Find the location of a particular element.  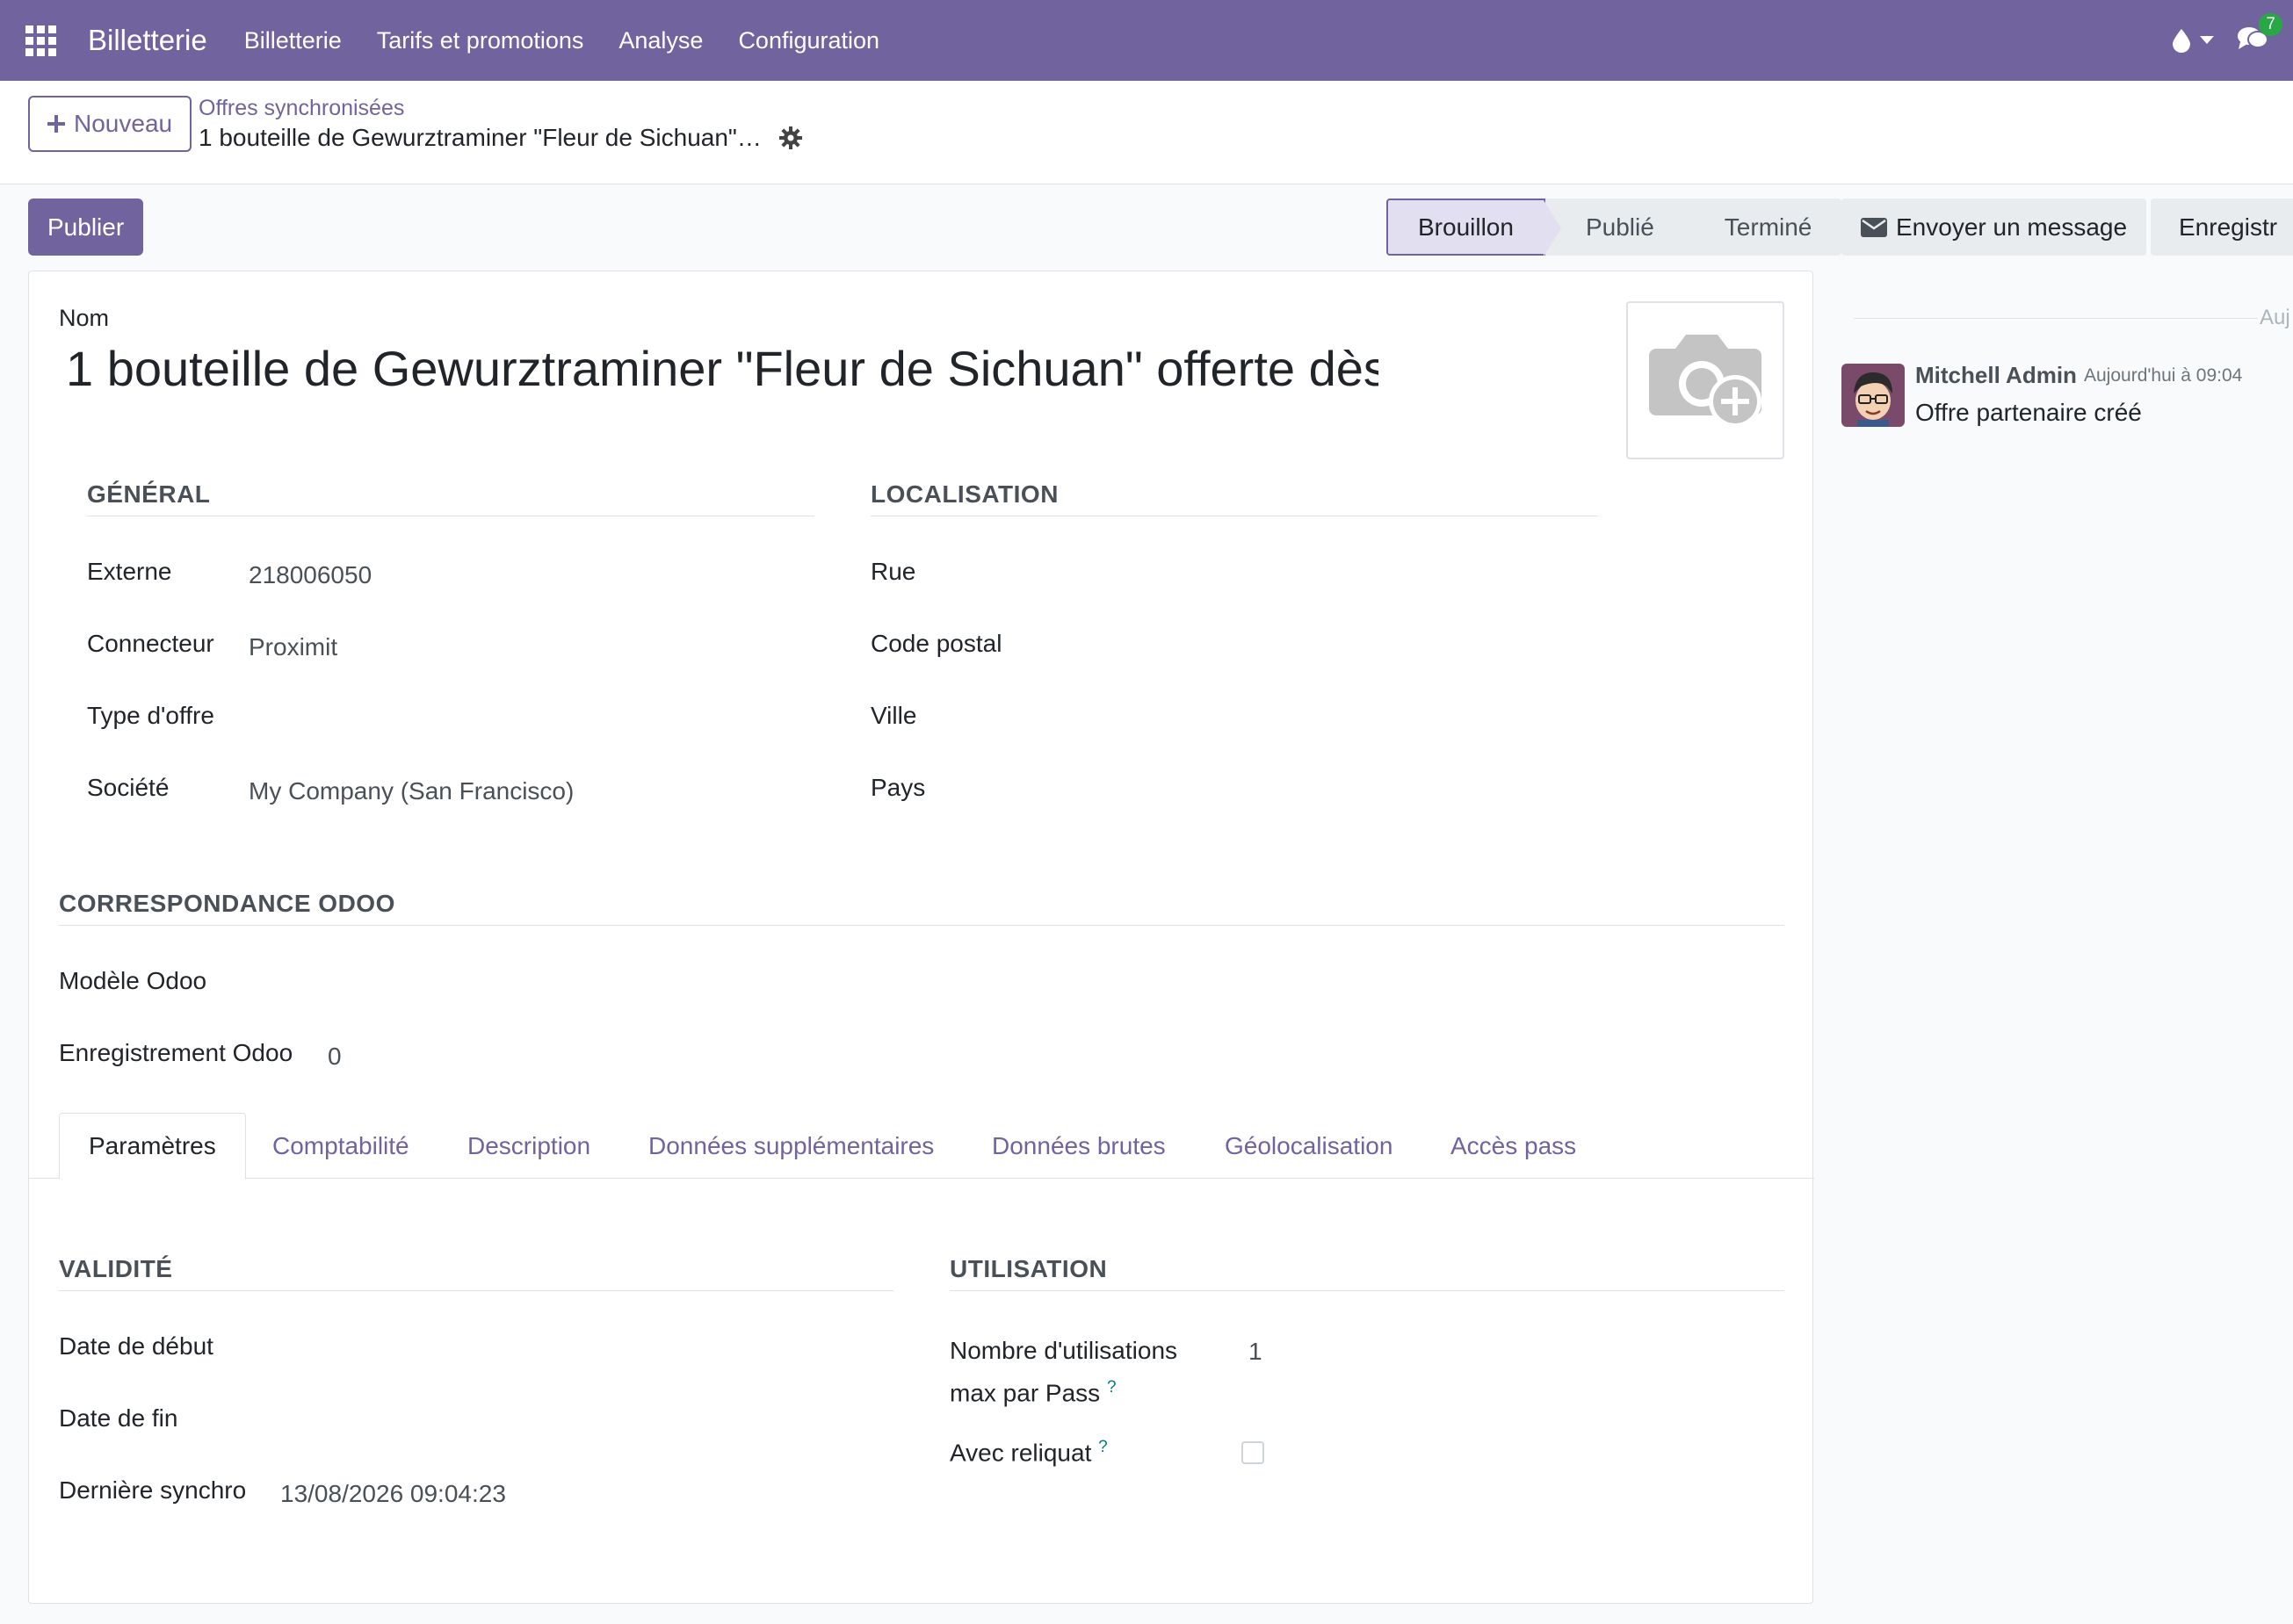

section-validite-title: VALIDITÉ is located at coordinates (476, 1273).